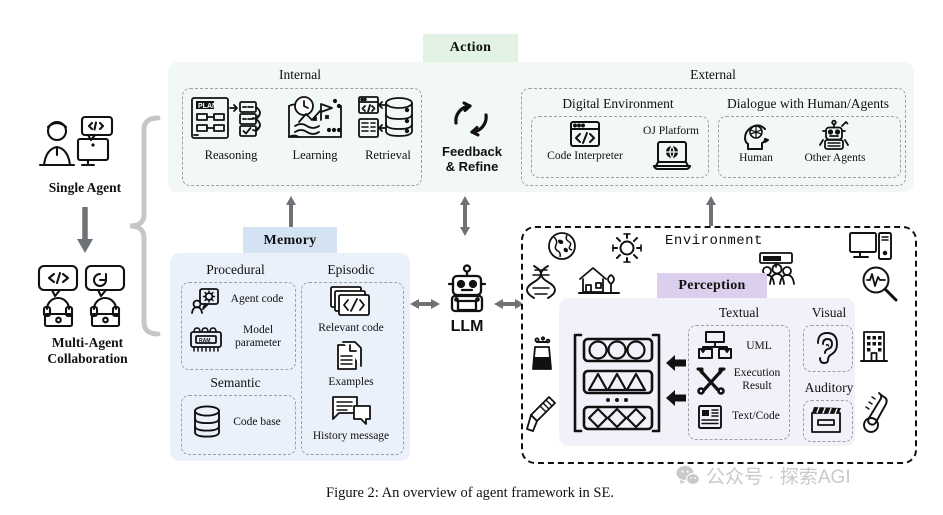 This screenshot has height=515, width=943. I want to click on laptop-globe-icon, so click(672, 156).